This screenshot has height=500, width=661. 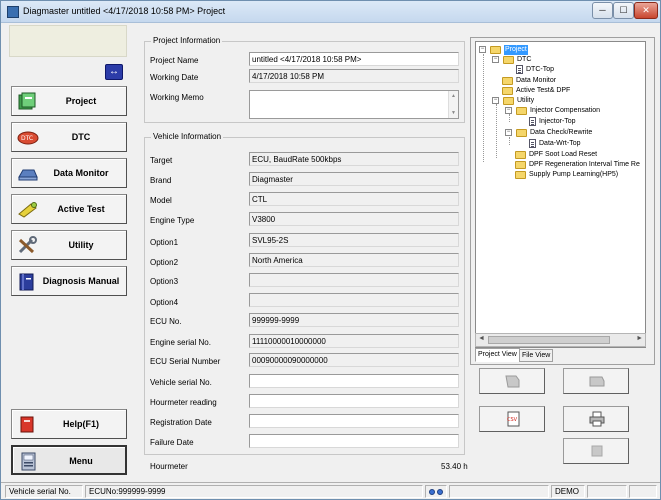 I want to click on failure-date-field, so click(x=354, y=441).